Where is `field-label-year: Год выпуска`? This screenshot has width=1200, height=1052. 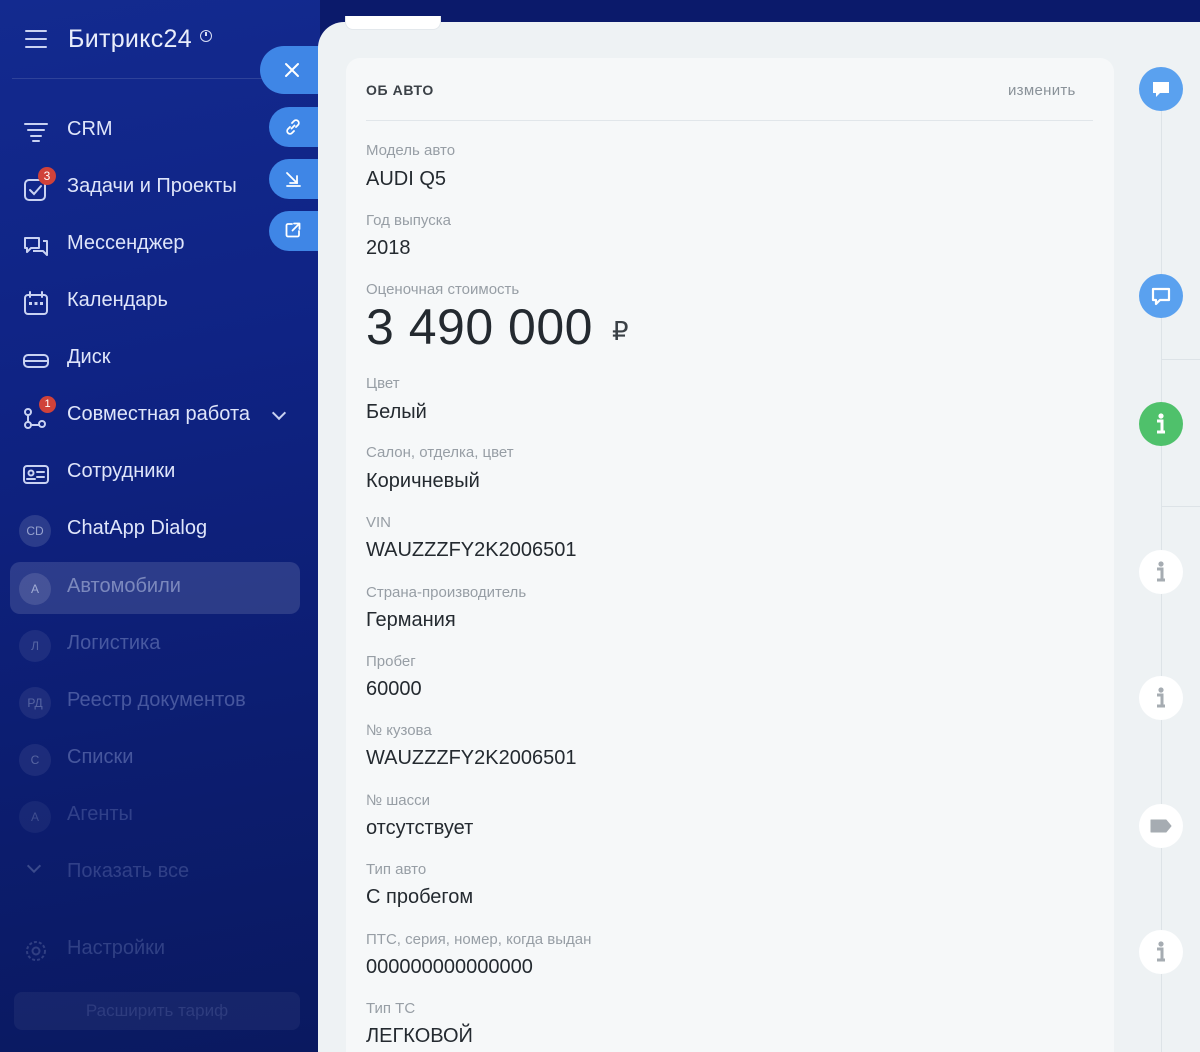
field-label-year: Год выпуска is located at coordinates (408, 220).